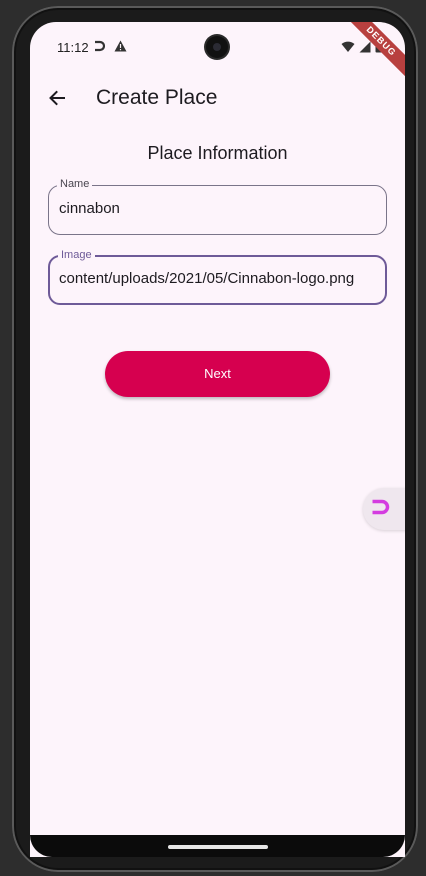 Image resolution: width=426 pixels, height=876 pixels. Describe the element at coordinates (217, 47) in the screenshot. I see `front-camera` at that location.